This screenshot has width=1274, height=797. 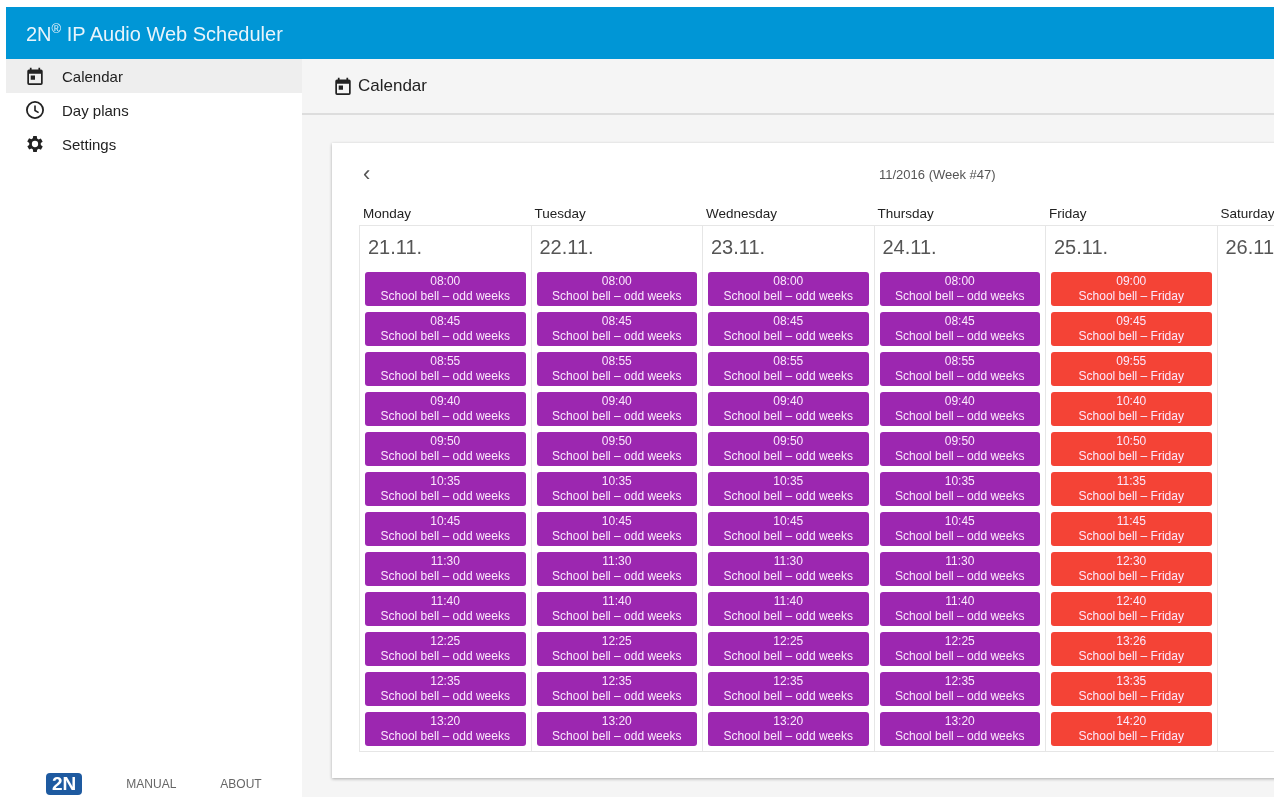 What do you see at coordinates (395, 247) in the screenshot?
I see `day-date: 21.11.` at bounding box center [395, 247].